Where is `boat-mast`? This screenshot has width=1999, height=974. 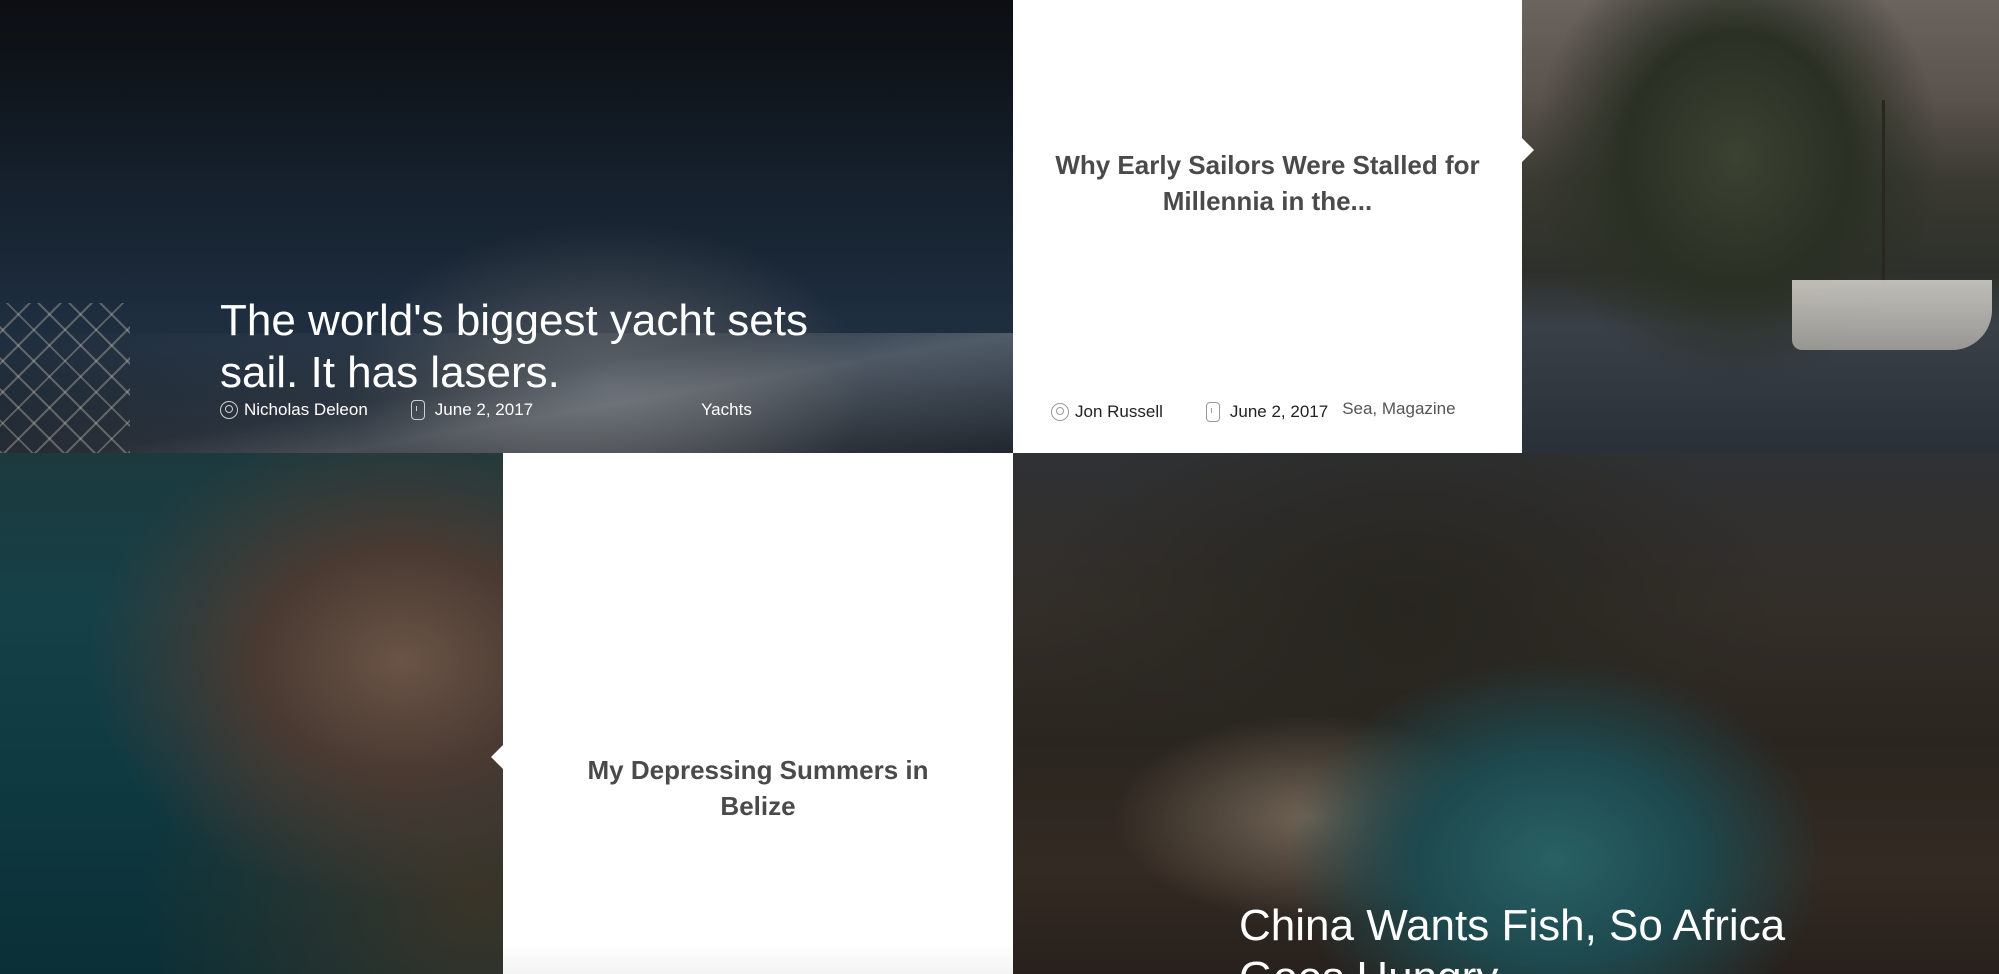 boat-mast is located at coordinates (1883, 192).